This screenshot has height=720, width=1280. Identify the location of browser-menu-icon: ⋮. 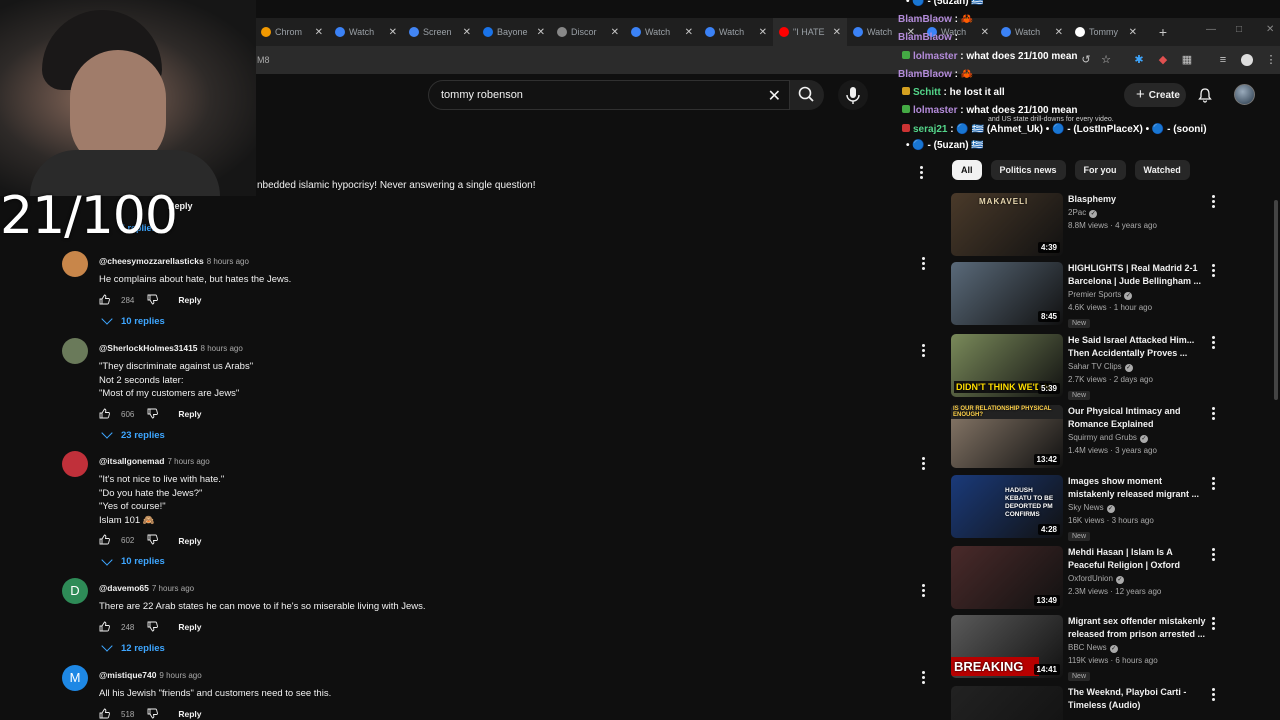
(1271, 60).